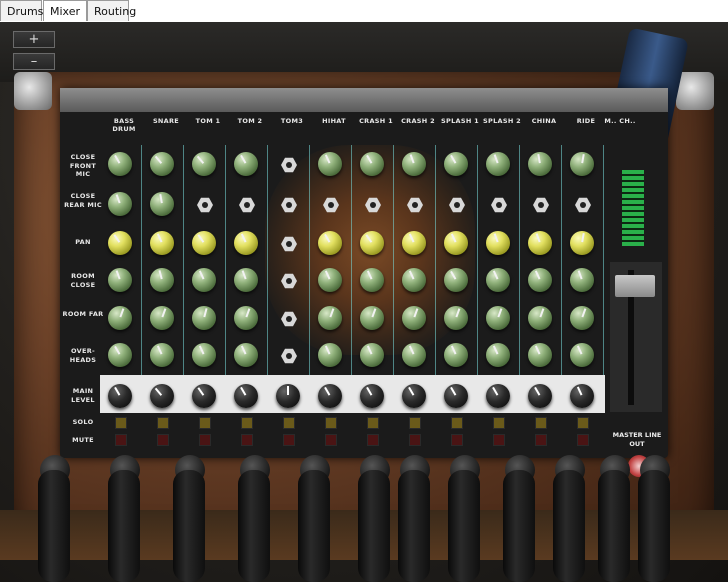 The width and height of the screenshot is (728, 582). Describe the element at coordinates (120, 318) in the screenshot. I see `knob-room-far-bass-drum` at that location.